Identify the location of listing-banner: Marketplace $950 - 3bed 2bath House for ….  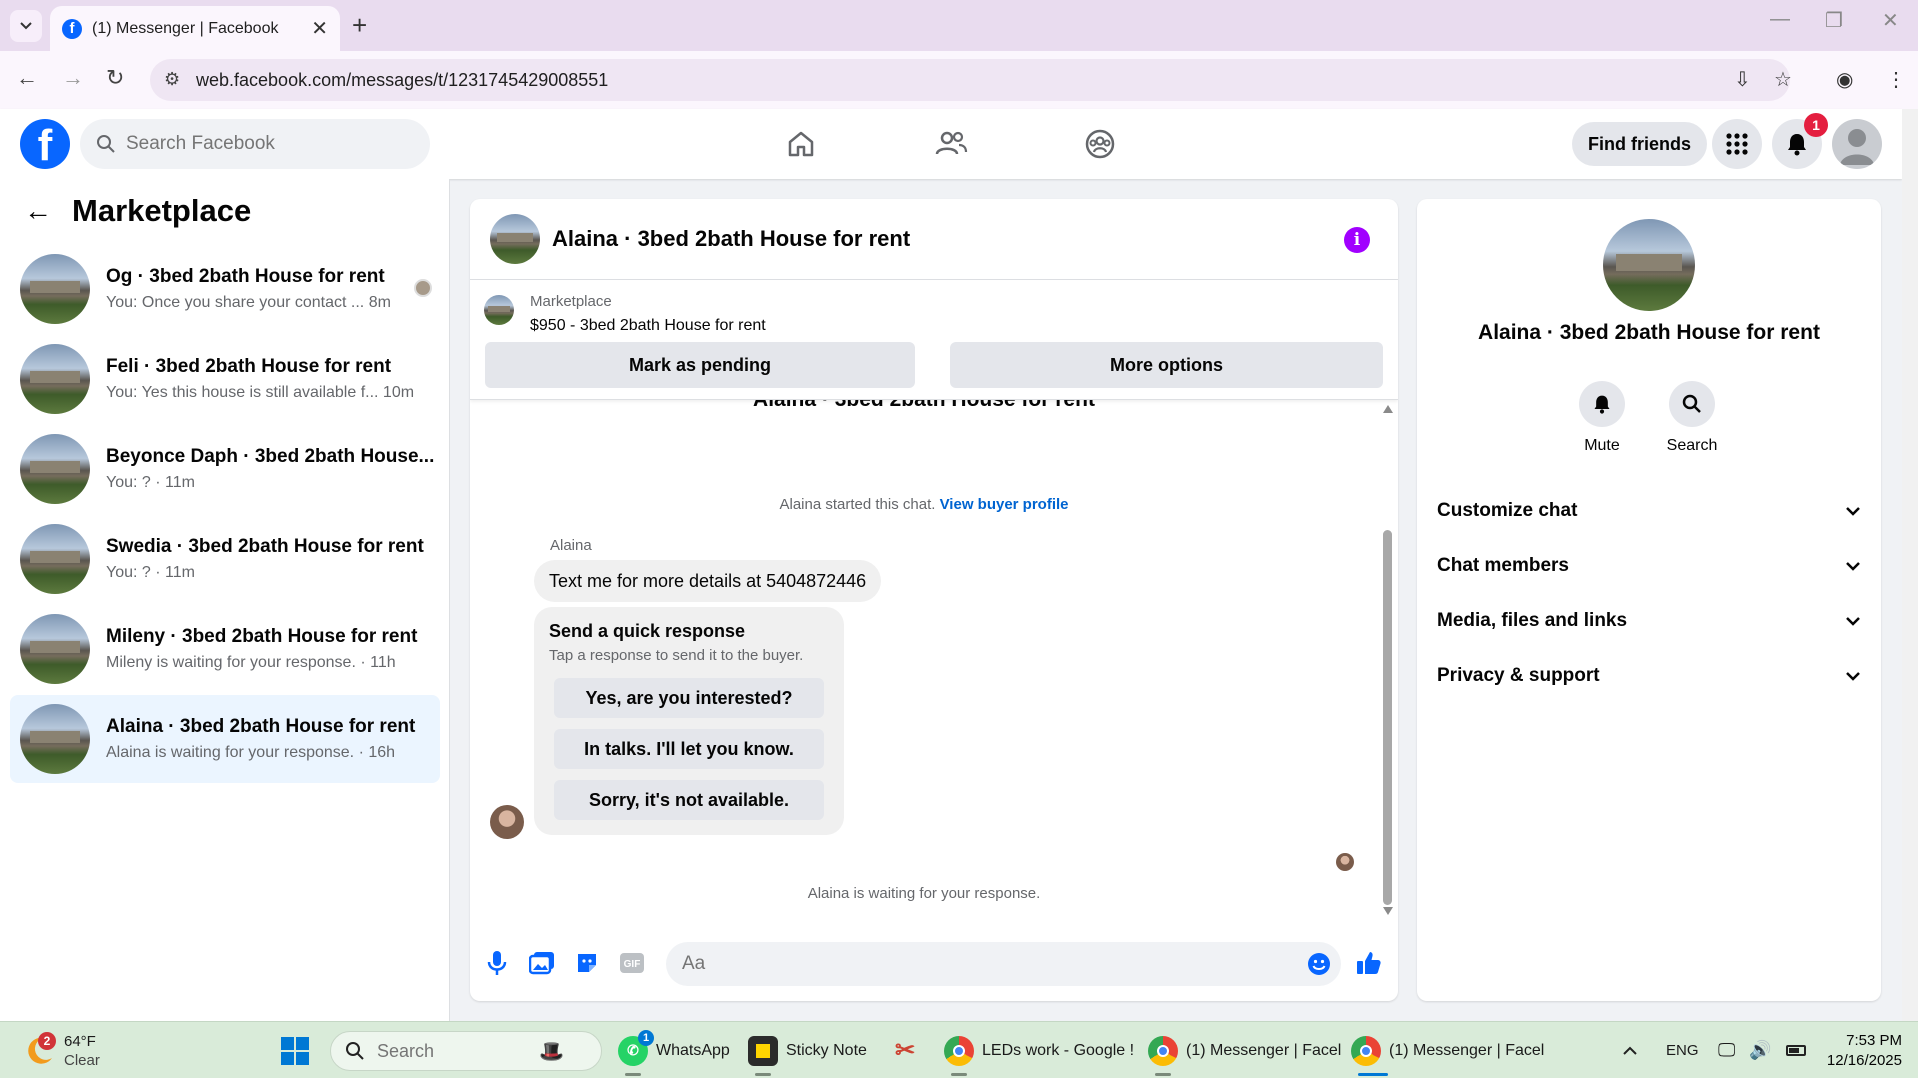
(934, 340).